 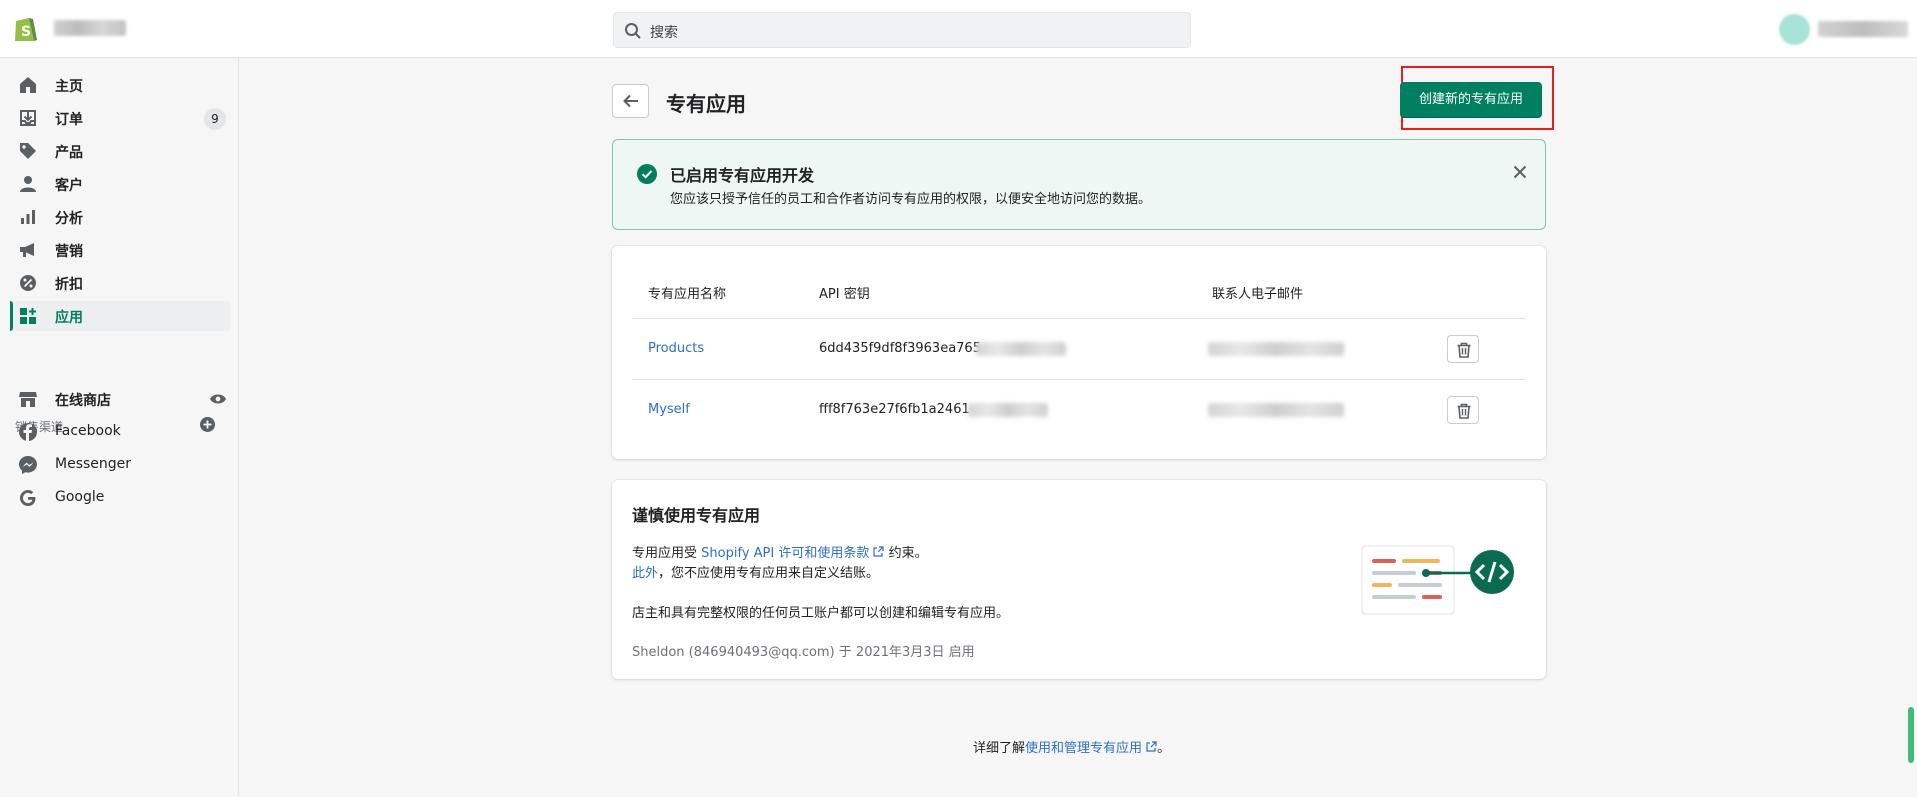 What do you see at coordinates (769, 573) in the screenshot?
I see `checkout-suffix: ，您不应使用专有应用来自定义结账。` at bounding box center [769, 573].